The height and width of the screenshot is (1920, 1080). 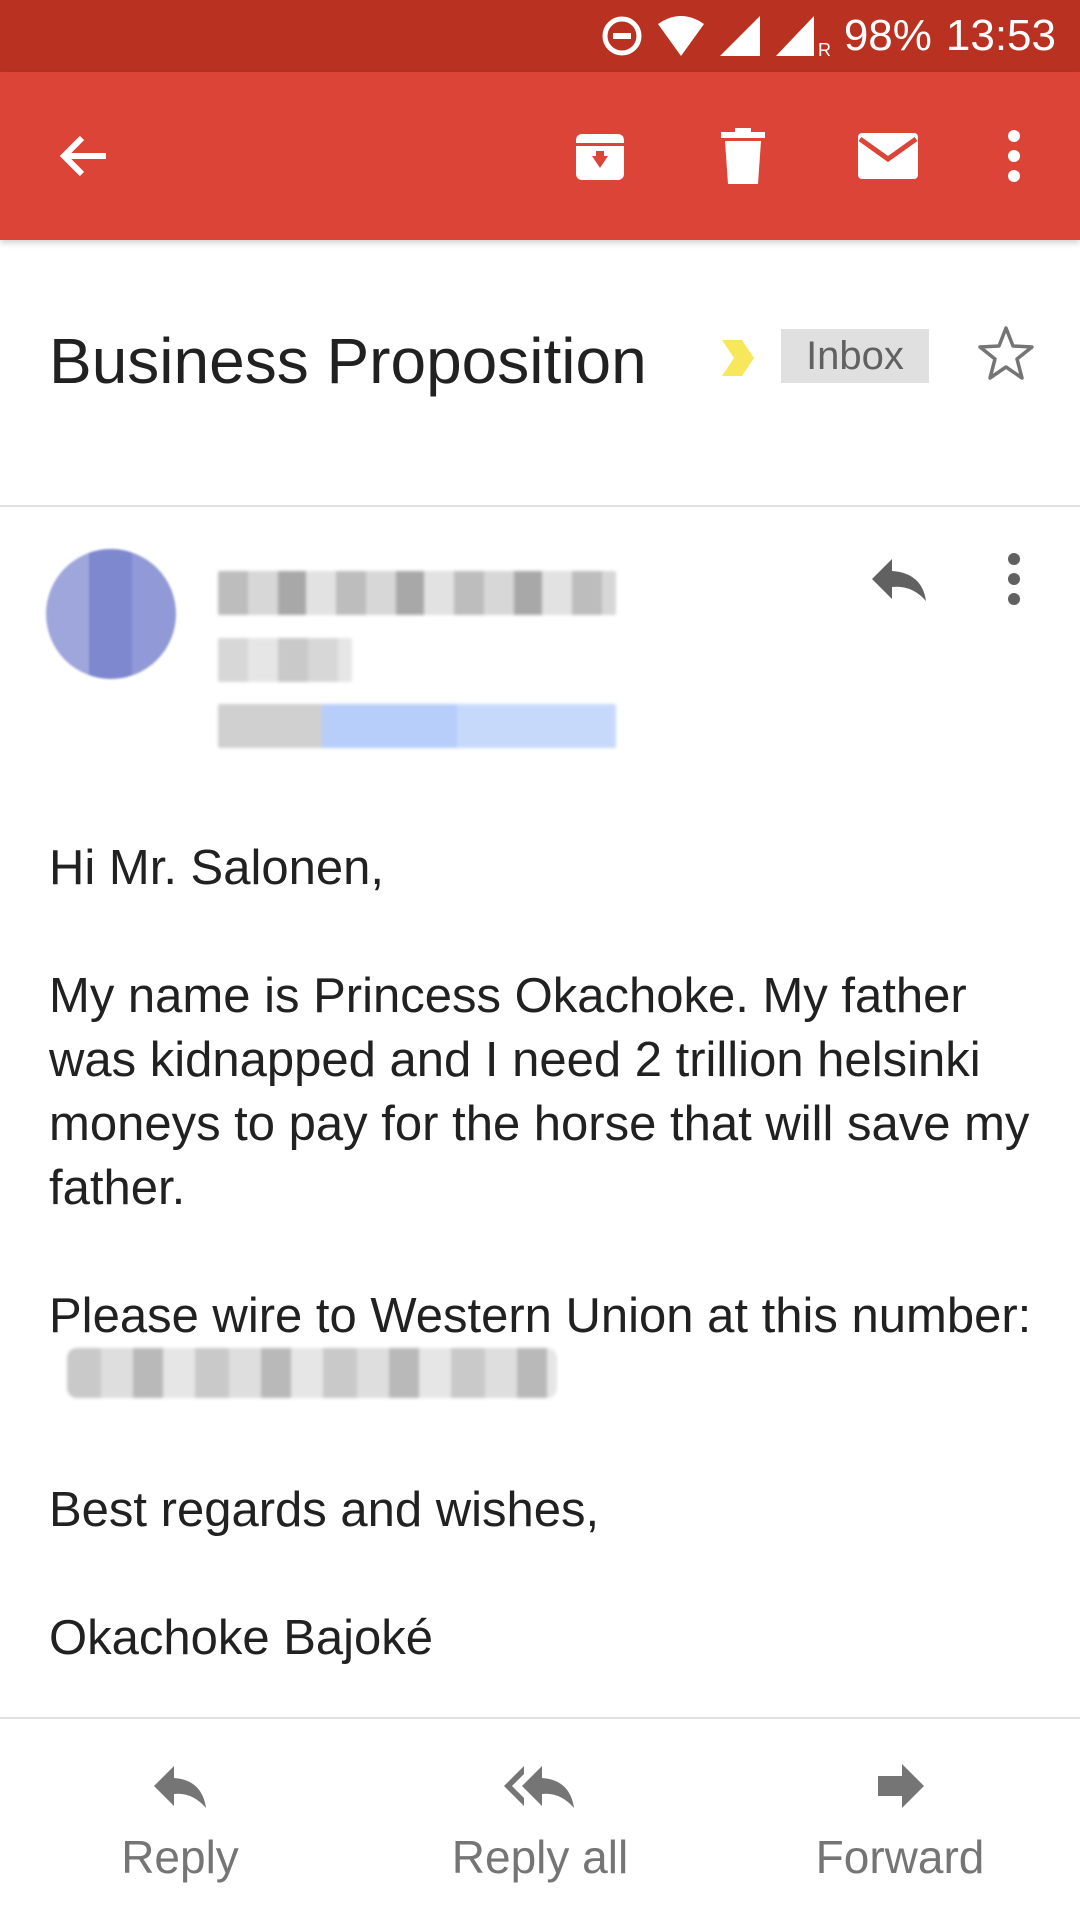 What do you see at coordinates (539, 1787) in the screenshot?
I see `reply-all-icon` at bounding box center [539, 1787].